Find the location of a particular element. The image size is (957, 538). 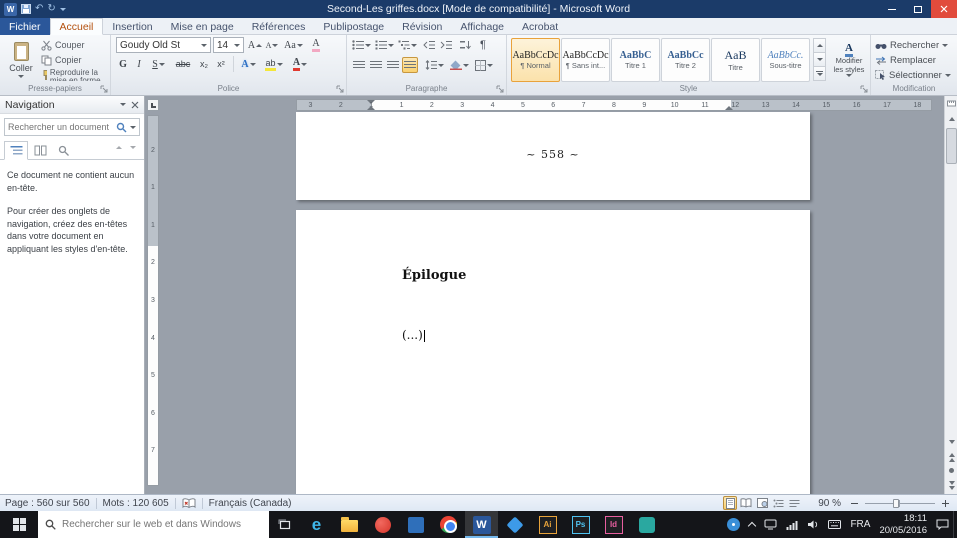

copy-button: Copier is located at coordinates (61, 60).